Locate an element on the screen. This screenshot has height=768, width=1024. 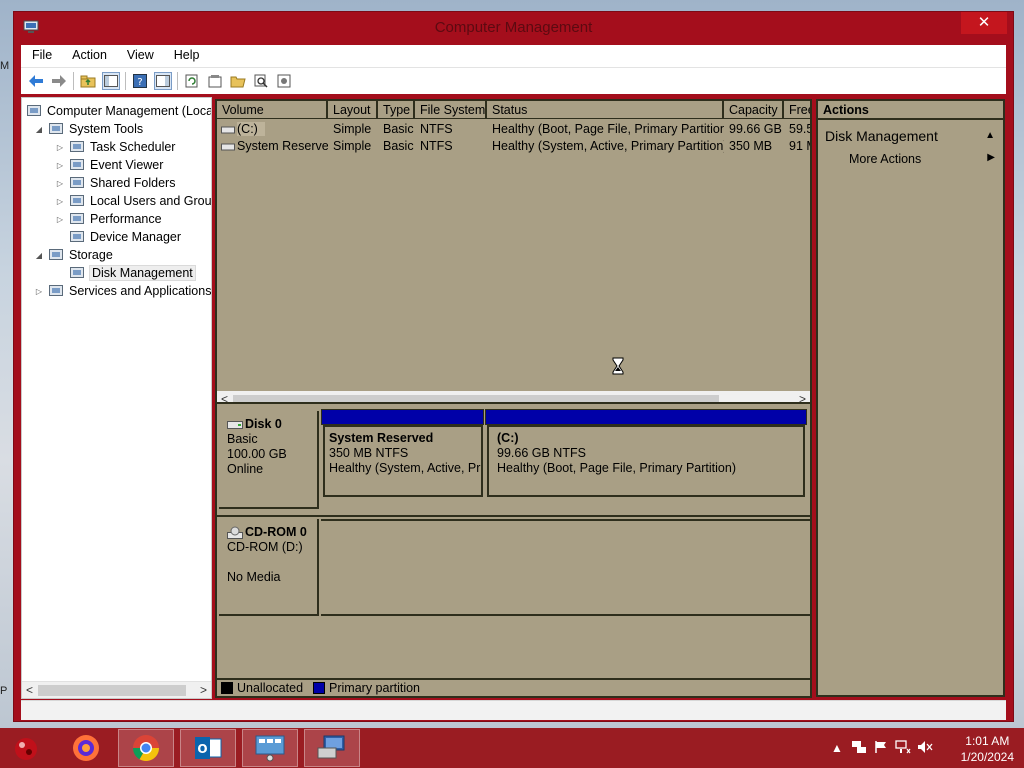
window-title: Computer Management is located at coordinates (513, 27).